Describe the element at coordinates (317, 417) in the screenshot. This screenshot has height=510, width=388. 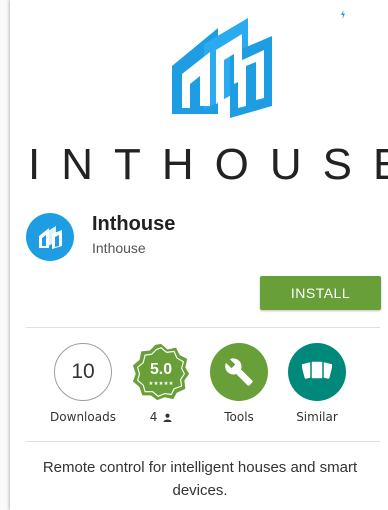
I see `similar-label: Similar` at that location.